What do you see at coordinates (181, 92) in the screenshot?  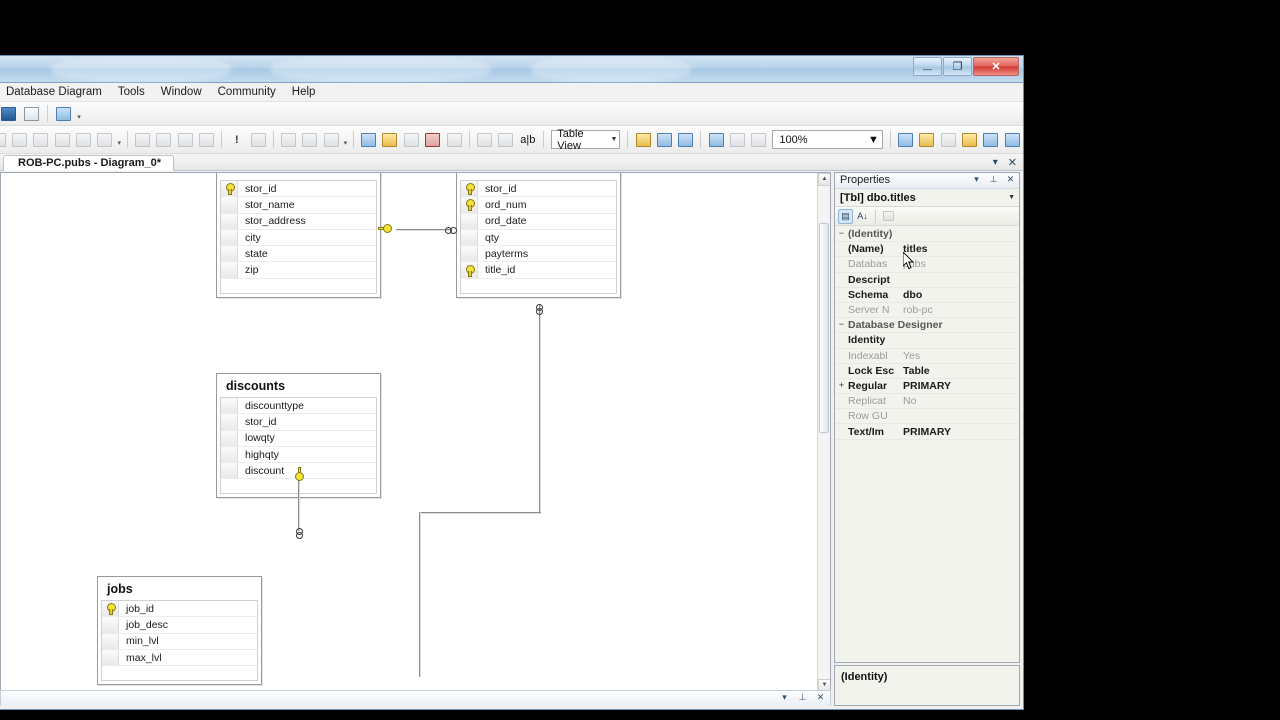 I see `menu-item-window: Window` at bounding box center [181, 92].